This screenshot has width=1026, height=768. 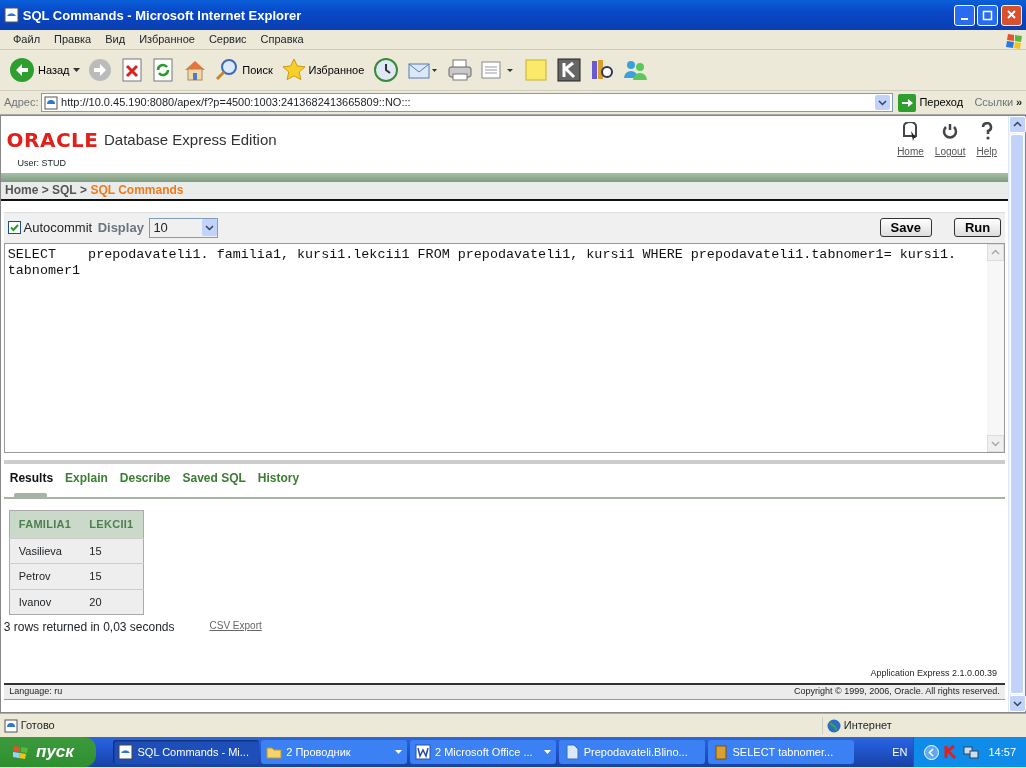 I want to click on taskbar-button: 2 Проводник, so click(x=334, y=752).